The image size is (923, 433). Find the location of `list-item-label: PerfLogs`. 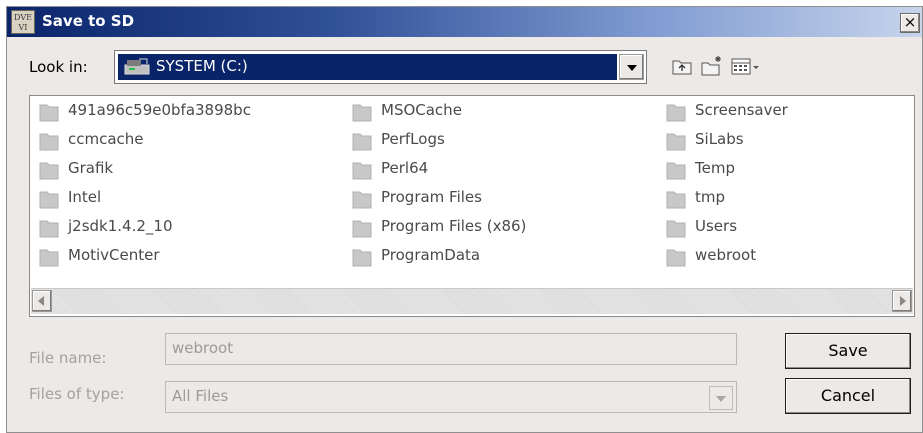

list-item-label: PerfLogs is located at coordinates (413, 139).